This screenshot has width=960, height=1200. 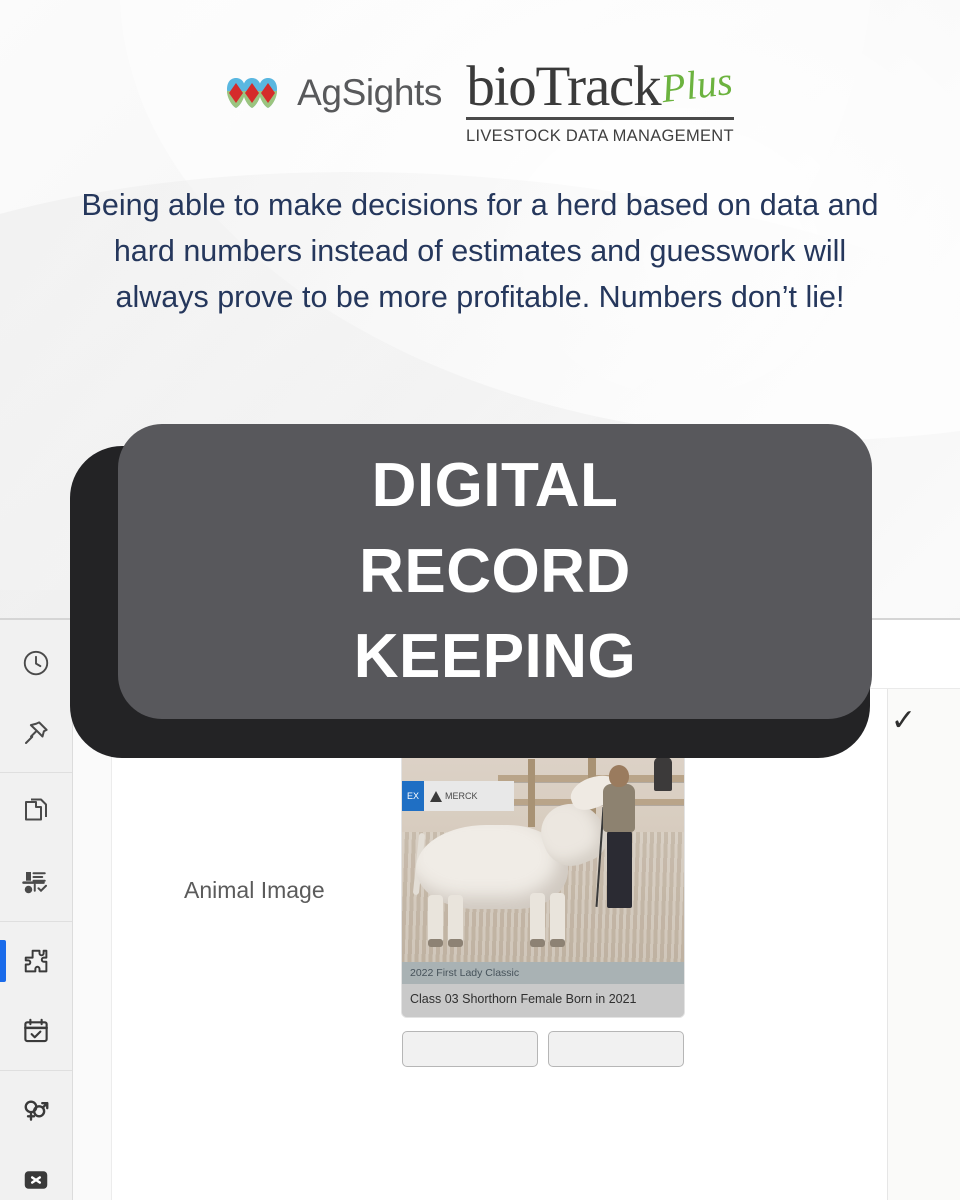 I want to click on photo-caption-subtitle: Class 03 Shorthorn Female Born in 2021, so click(x=543, y=1000).